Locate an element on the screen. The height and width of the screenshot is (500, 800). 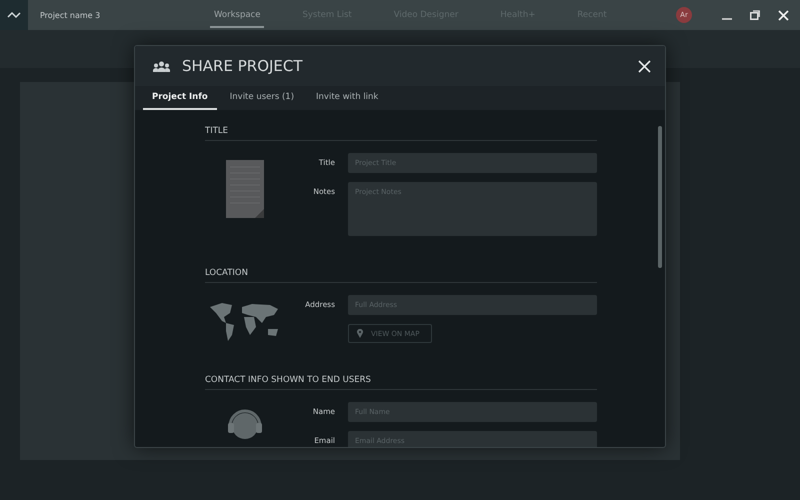
section-heading: LOCATION is located at coordinates (401, 275).